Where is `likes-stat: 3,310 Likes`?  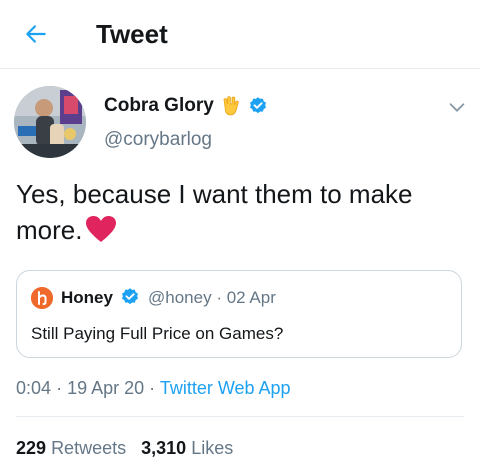 likes-stat: 3,310 Likes is located at coordinates (187, 448).